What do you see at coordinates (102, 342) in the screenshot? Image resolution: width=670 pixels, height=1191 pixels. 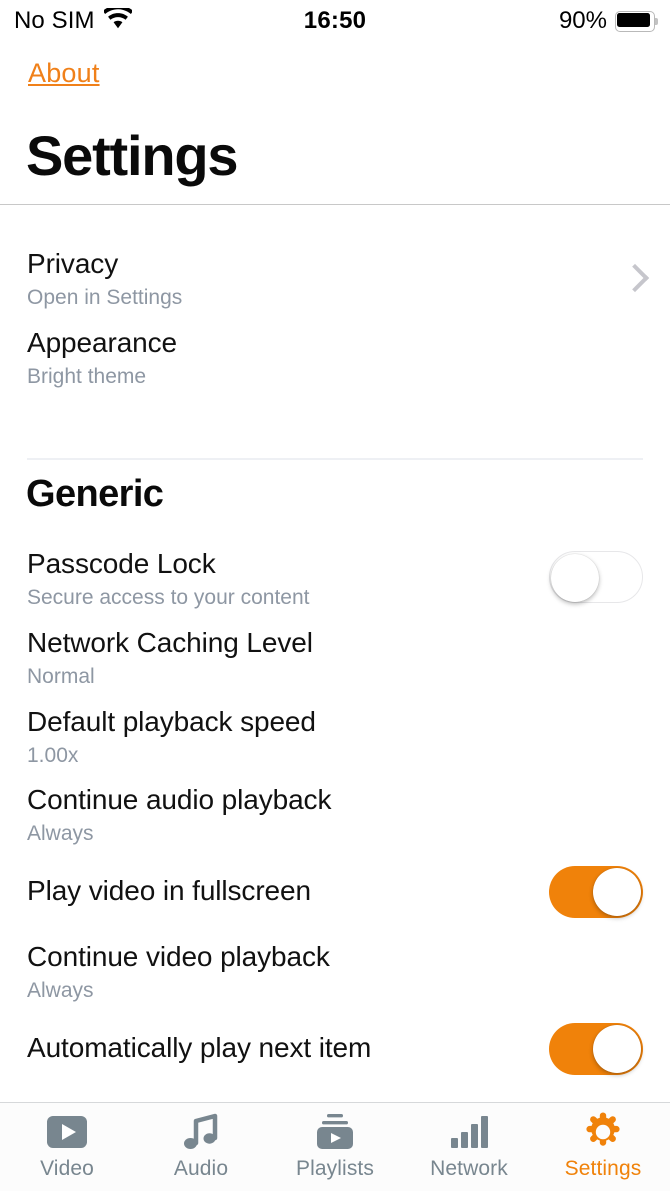 I see `row-title: Appearance` at bounding box center [102, 342].